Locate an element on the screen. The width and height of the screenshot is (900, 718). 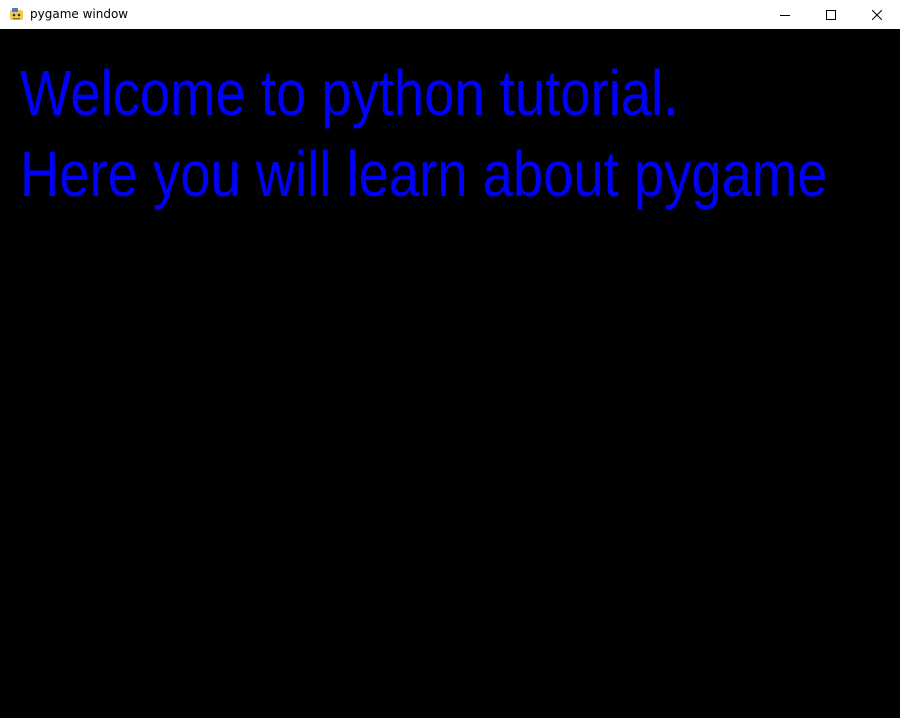
pygame-snake-icon is located at coordinates (16, 14).